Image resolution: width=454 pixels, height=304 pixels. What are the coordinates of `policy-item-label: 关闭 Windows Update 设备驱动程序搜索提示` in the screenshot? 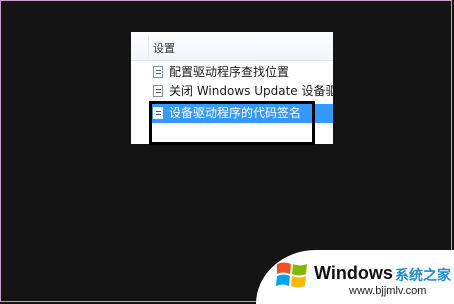 It's located at (251, 91).